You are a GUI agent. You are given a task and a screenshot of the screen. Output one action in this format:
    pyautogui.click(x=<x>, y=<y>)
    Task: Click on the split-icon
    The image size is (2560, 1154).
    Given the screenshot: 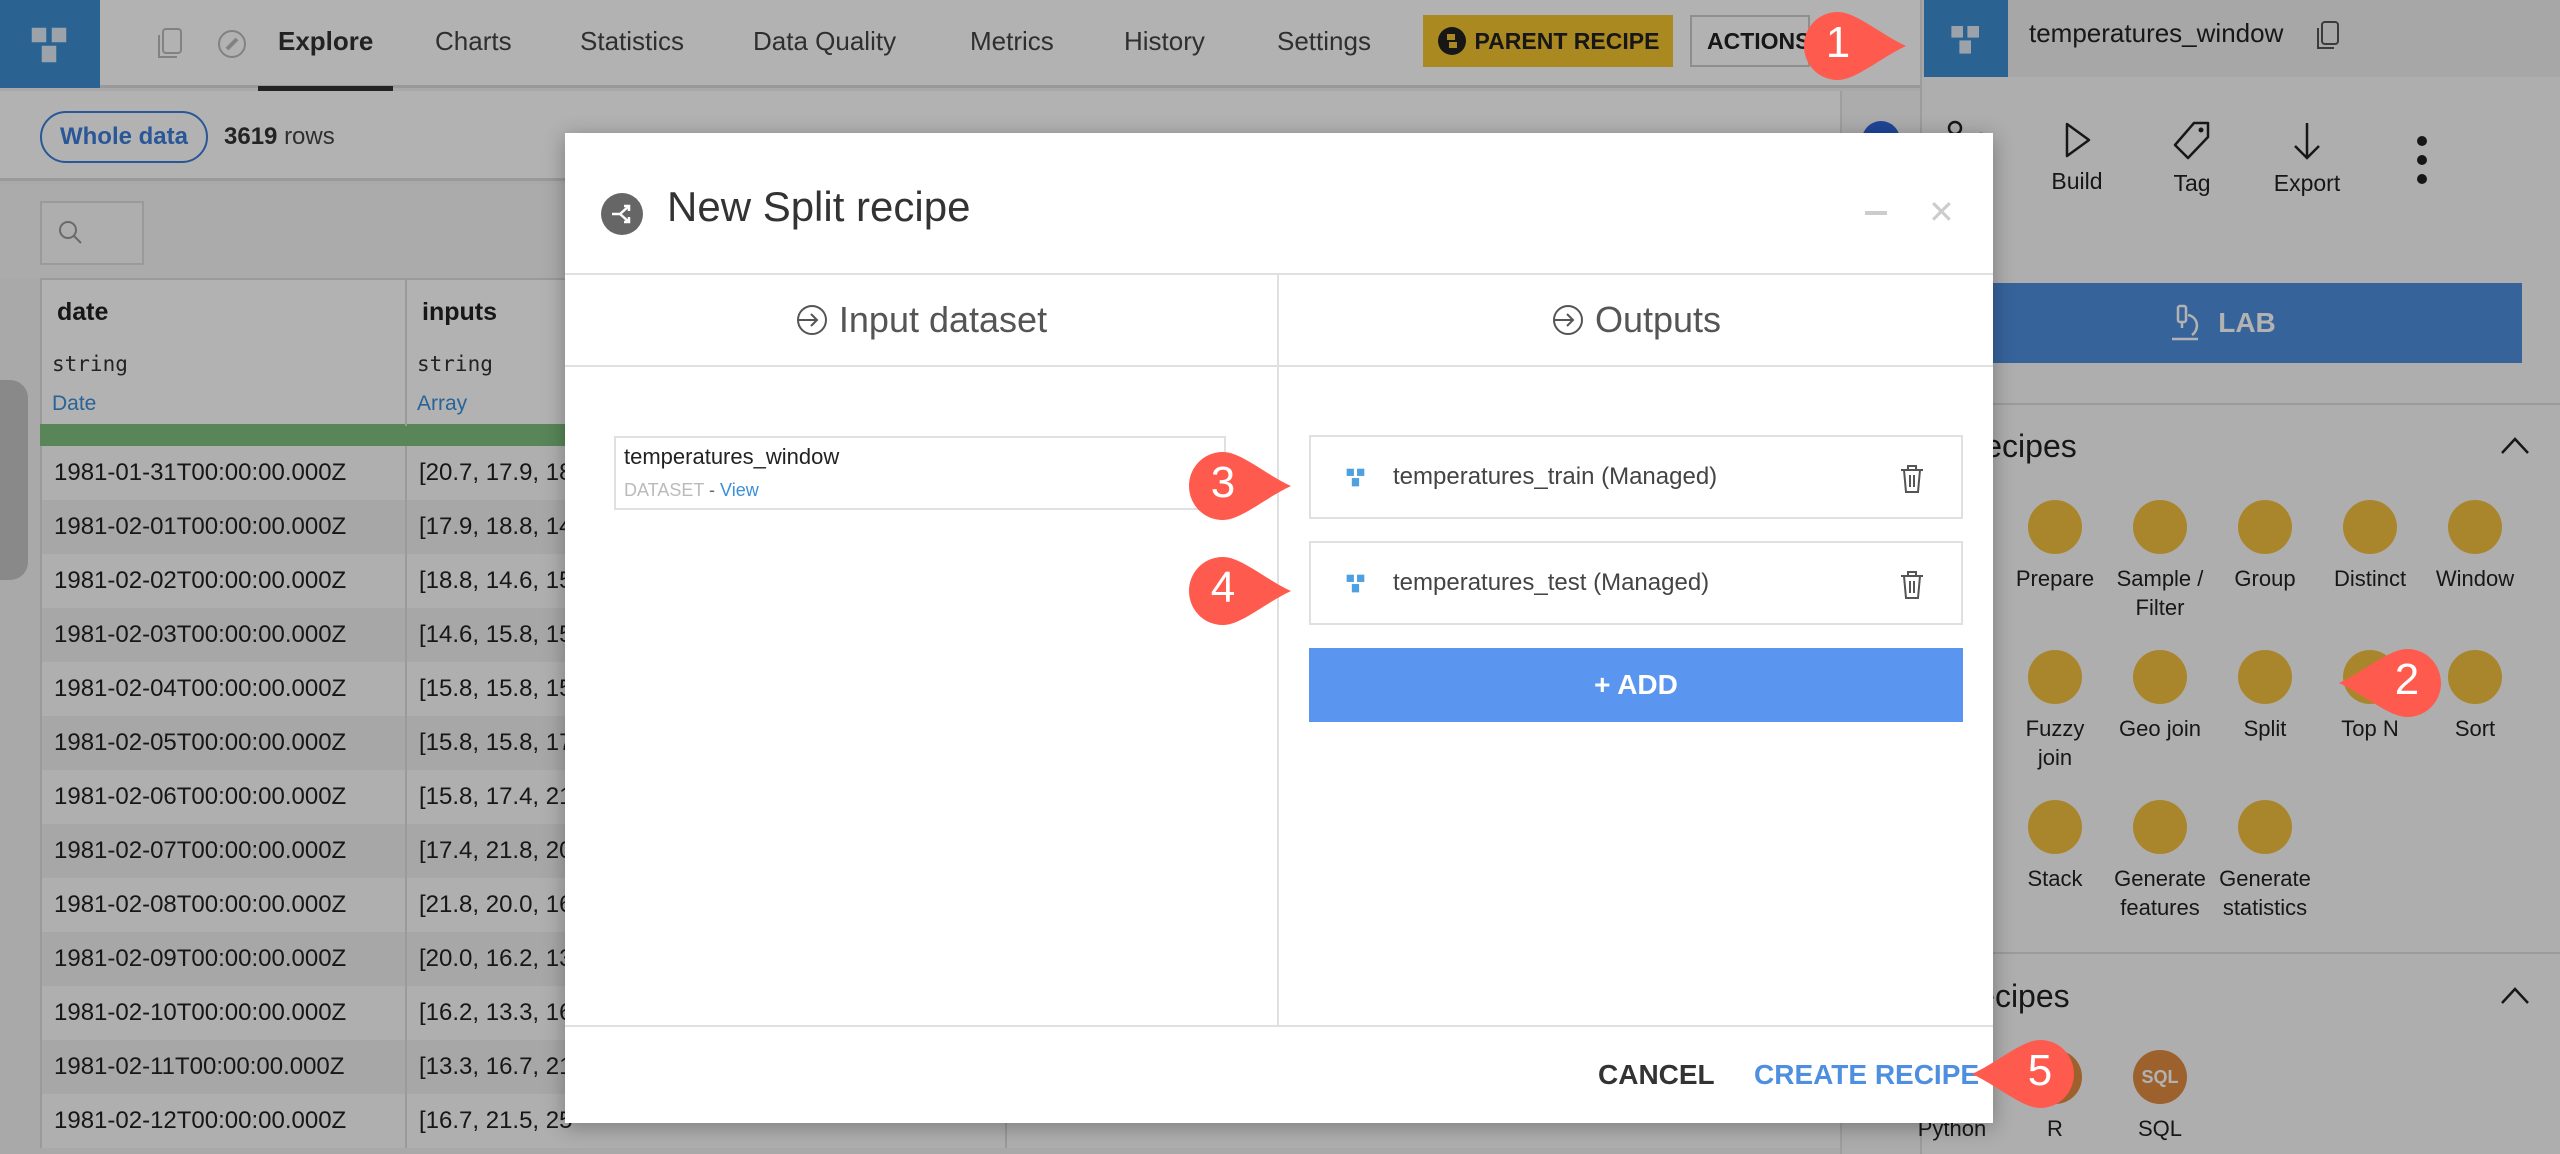 What is the action you would take?
    pyautogui.click(x=622, y=214)
    